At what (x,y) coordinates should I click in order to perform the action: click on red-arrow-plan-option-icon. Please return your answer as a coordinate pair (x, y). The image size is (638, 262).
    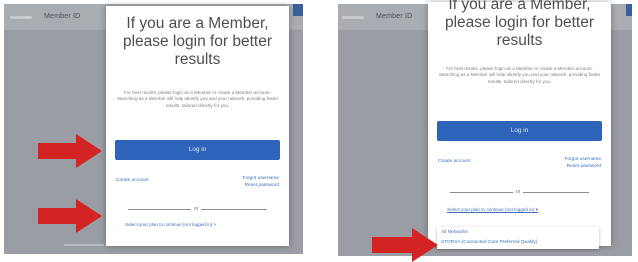
    Looking at the image, I should click on (405, 245).